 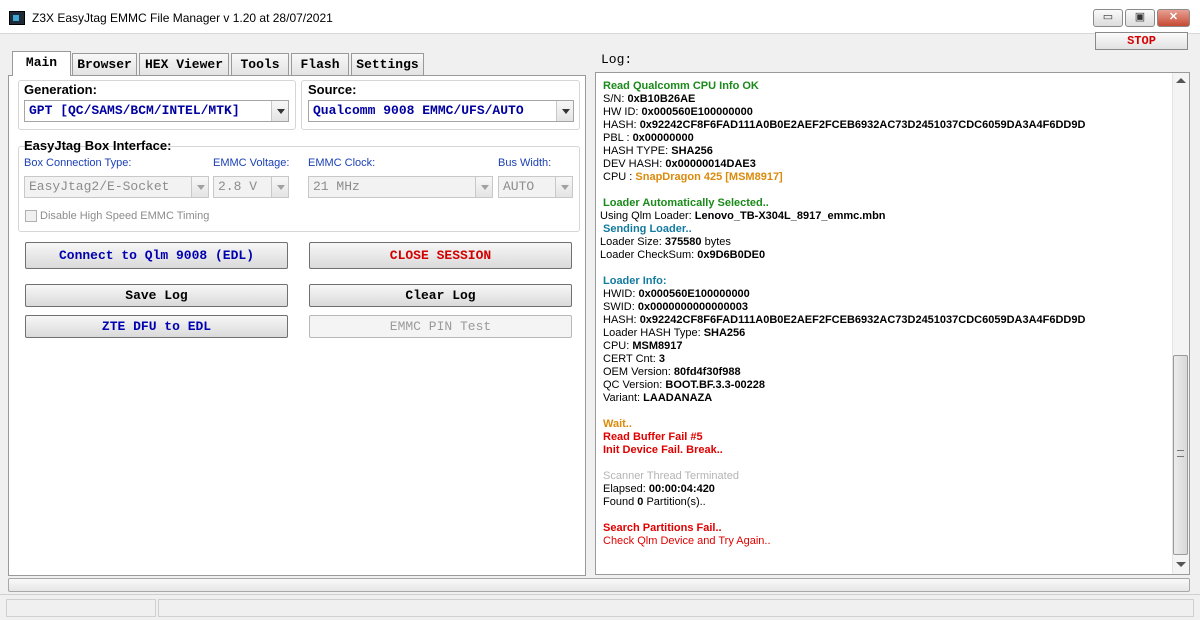 What do you see at coordinates (440, 255) in the screenshot?
I see `close-session-button: CLOSE SESSION` at bounding box center [440, 255].